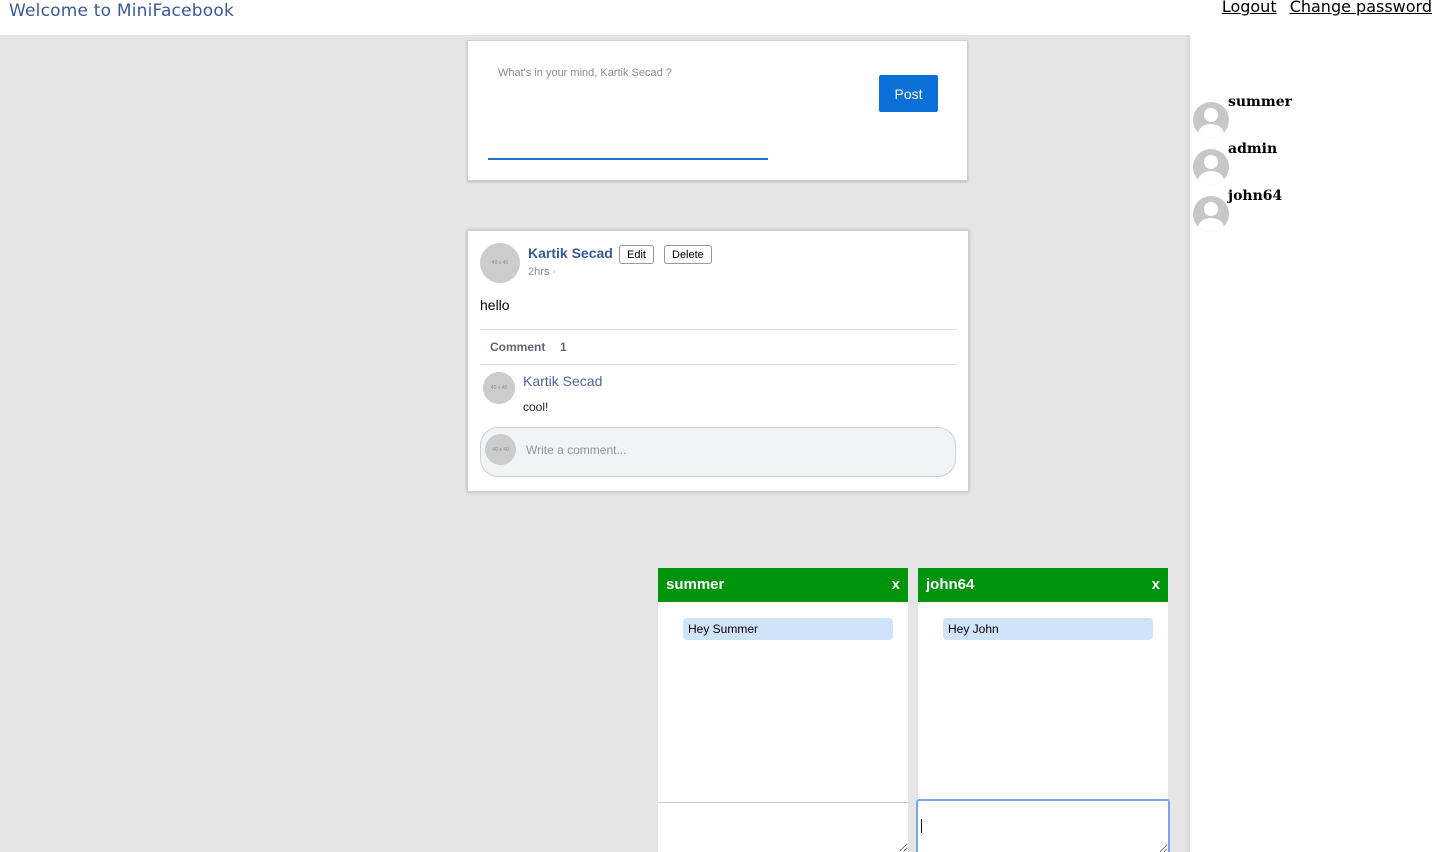 Image resolution: width=1438 pixels, height=852 pixels. I want to click on friend-name: john64, so click(1255, 196).